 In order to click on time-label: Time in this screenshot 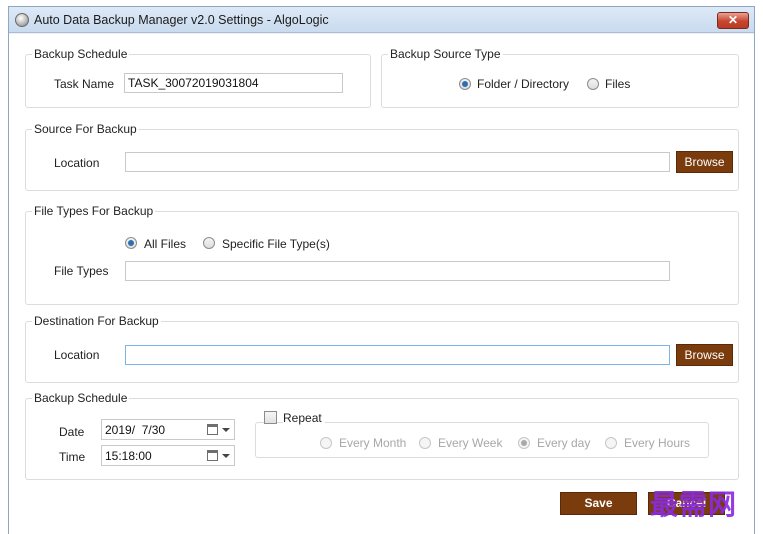, I will do `click(72, 457)`.